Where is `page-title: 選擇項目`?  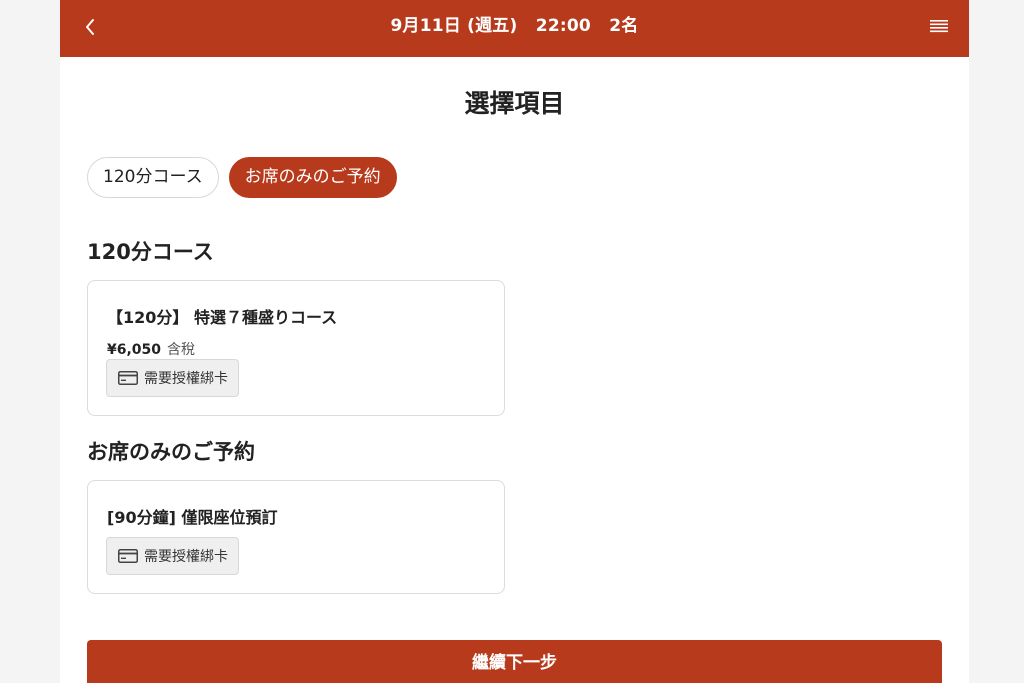
page-title: 選擇項目 is located at coordinates (514, 103).